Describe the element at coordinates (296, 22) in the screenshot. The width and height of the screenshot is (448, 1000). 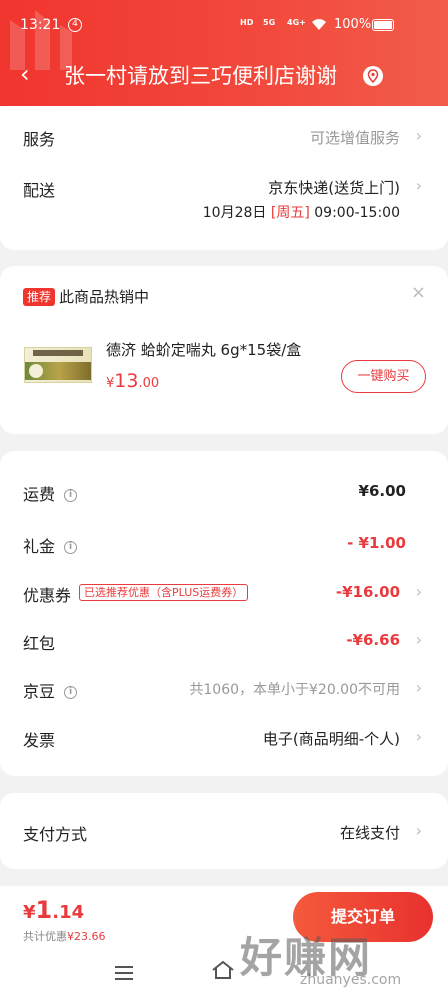
I see `4g-signal-icon: 4G+` at that location.